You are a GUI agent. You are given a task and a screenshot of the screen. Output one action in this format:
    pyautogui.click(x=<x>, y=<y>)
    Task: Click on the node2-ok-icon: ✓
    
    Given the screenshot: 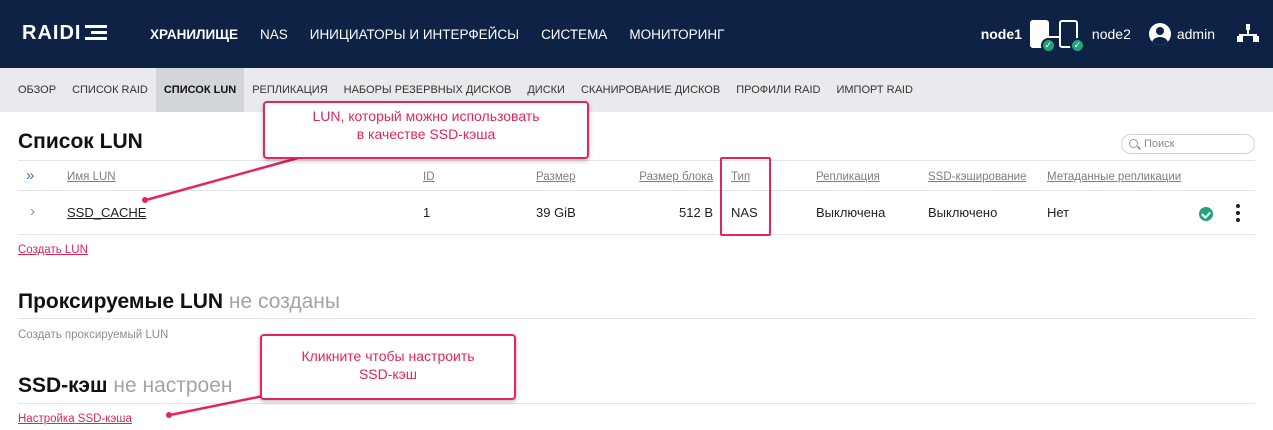 What is the action you would take?
    pyautogui.click(x=1077, y=45)
    